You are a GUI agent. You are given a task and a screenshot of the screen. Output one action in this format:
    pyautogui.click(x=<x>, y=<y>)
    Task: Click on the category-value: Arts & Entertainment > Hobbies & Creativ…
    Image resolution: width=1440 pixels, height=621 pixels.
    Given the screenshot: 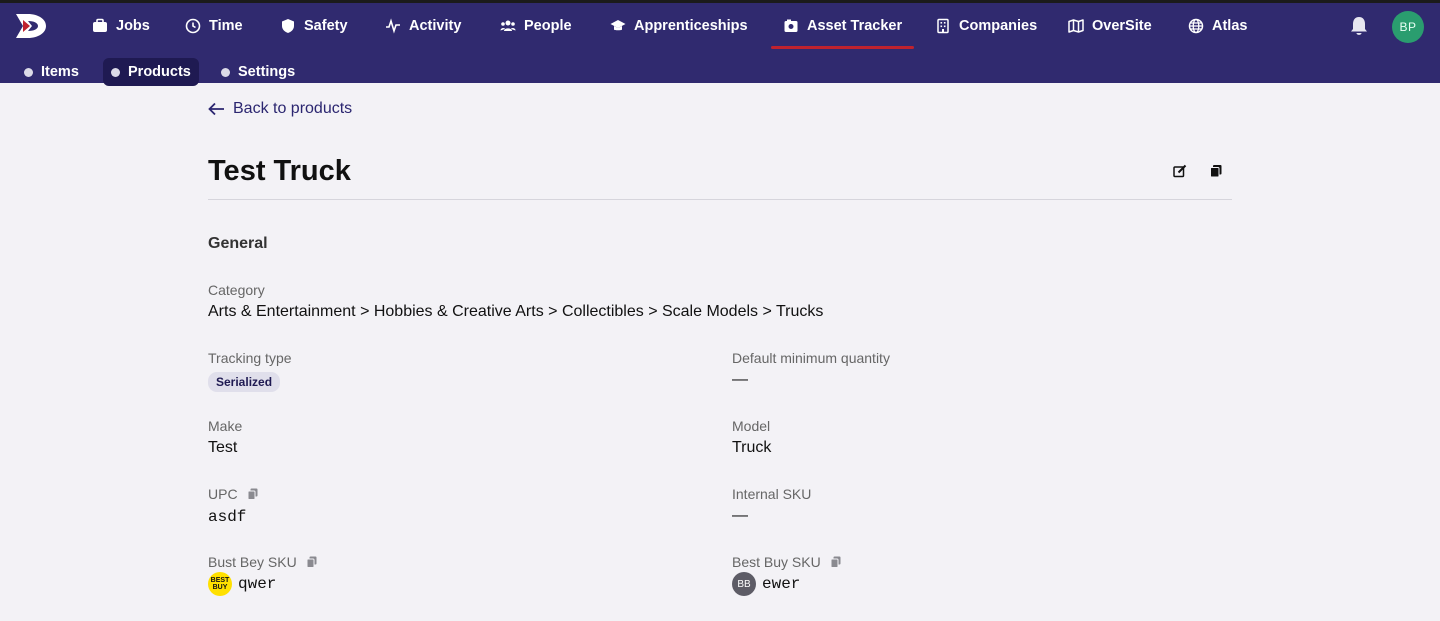 What is the action you would take?
    pyautogui.click(x=516, y=311)
    